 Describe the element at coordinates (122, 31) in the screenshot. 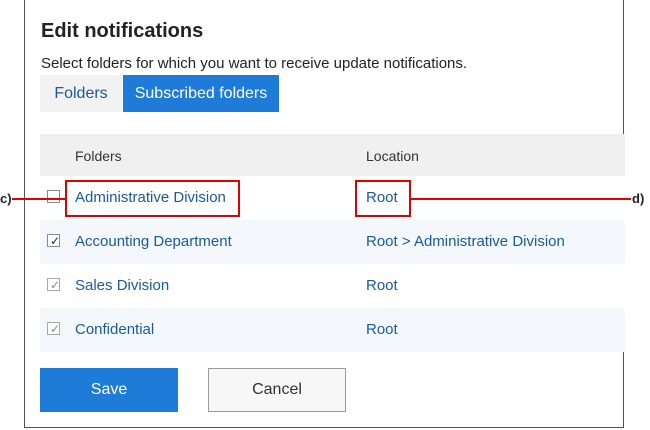

I see `page-title: Edit notifications` at that location.